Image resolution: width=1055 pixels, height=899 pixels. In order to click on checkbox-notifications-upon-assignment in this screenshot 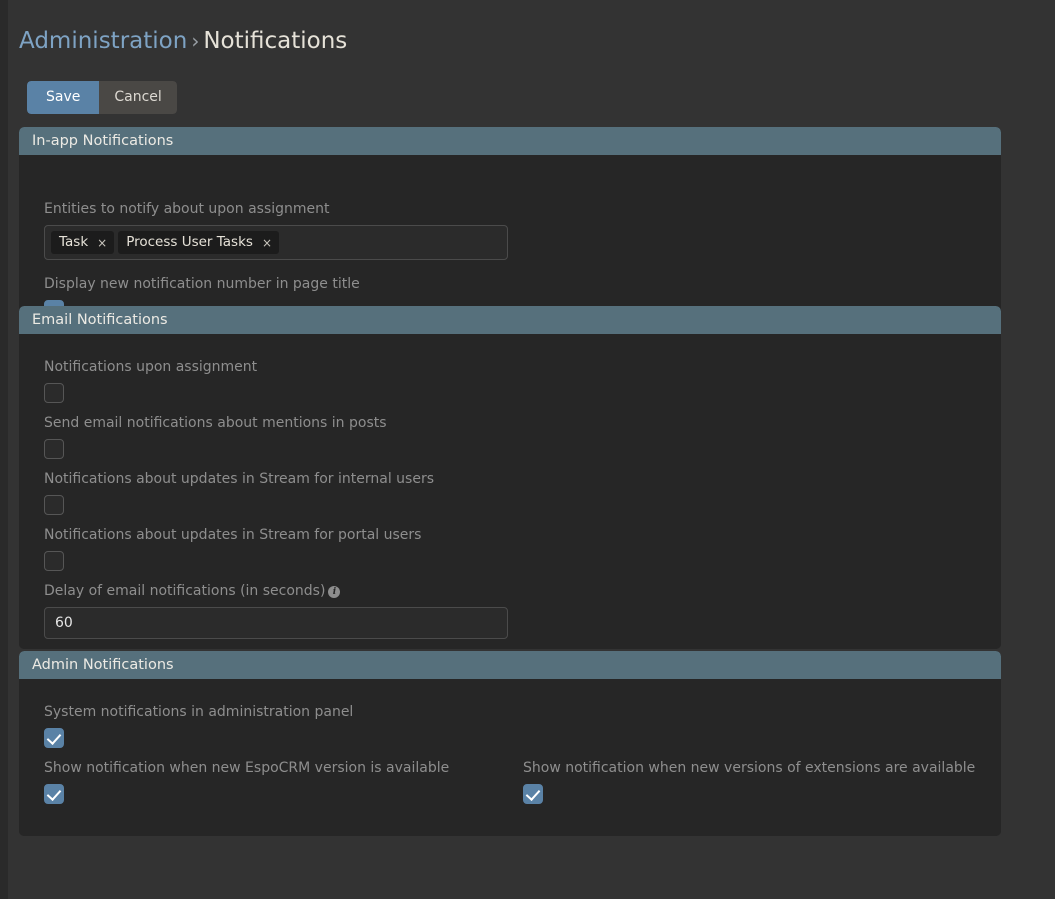, I will do `click(54, 393)`.